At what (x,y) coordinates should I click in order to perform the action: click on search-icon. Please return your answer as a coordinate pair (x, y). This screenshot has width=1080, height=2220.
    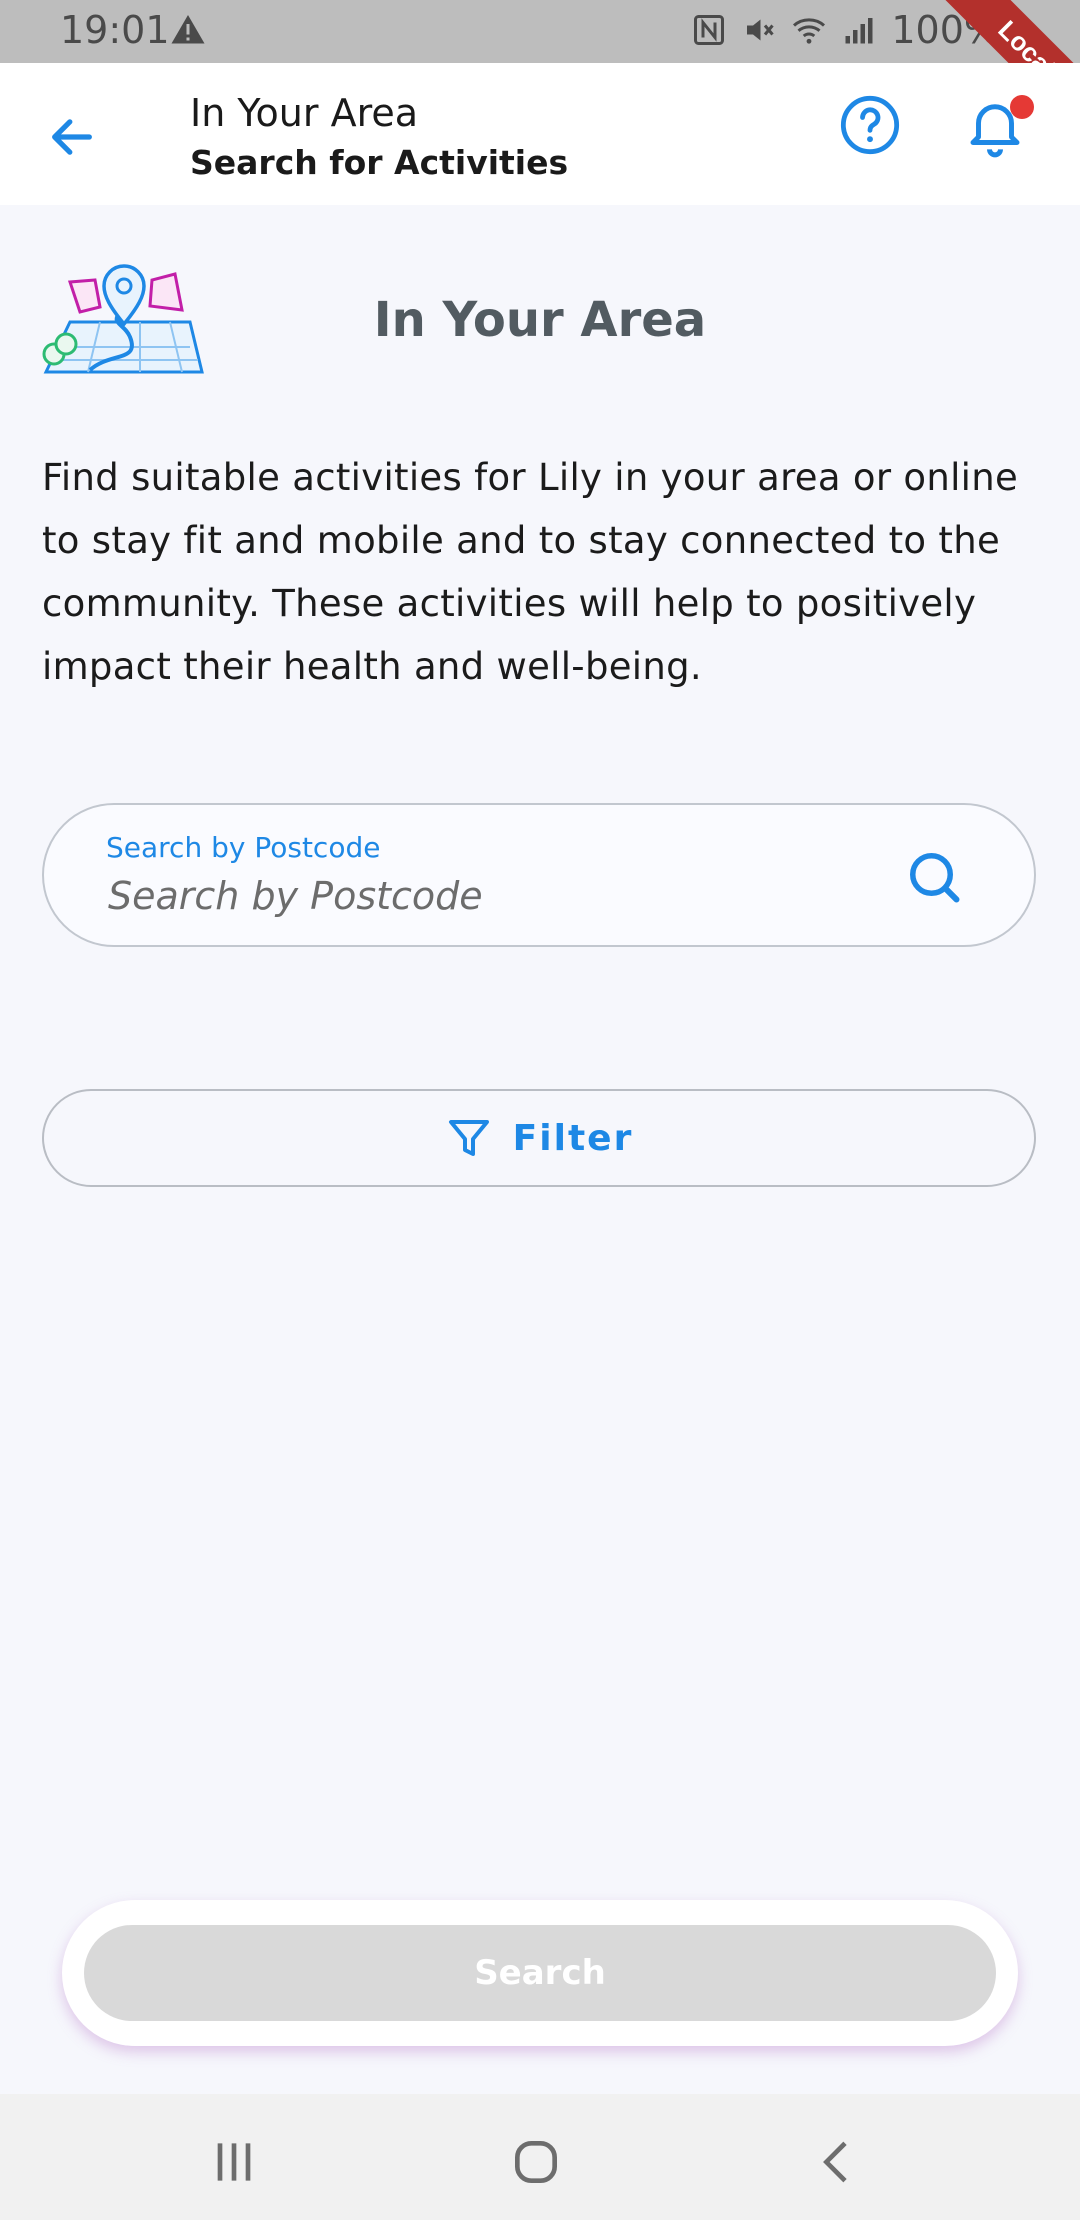
    Looking at the image, I should click on (934, 877).